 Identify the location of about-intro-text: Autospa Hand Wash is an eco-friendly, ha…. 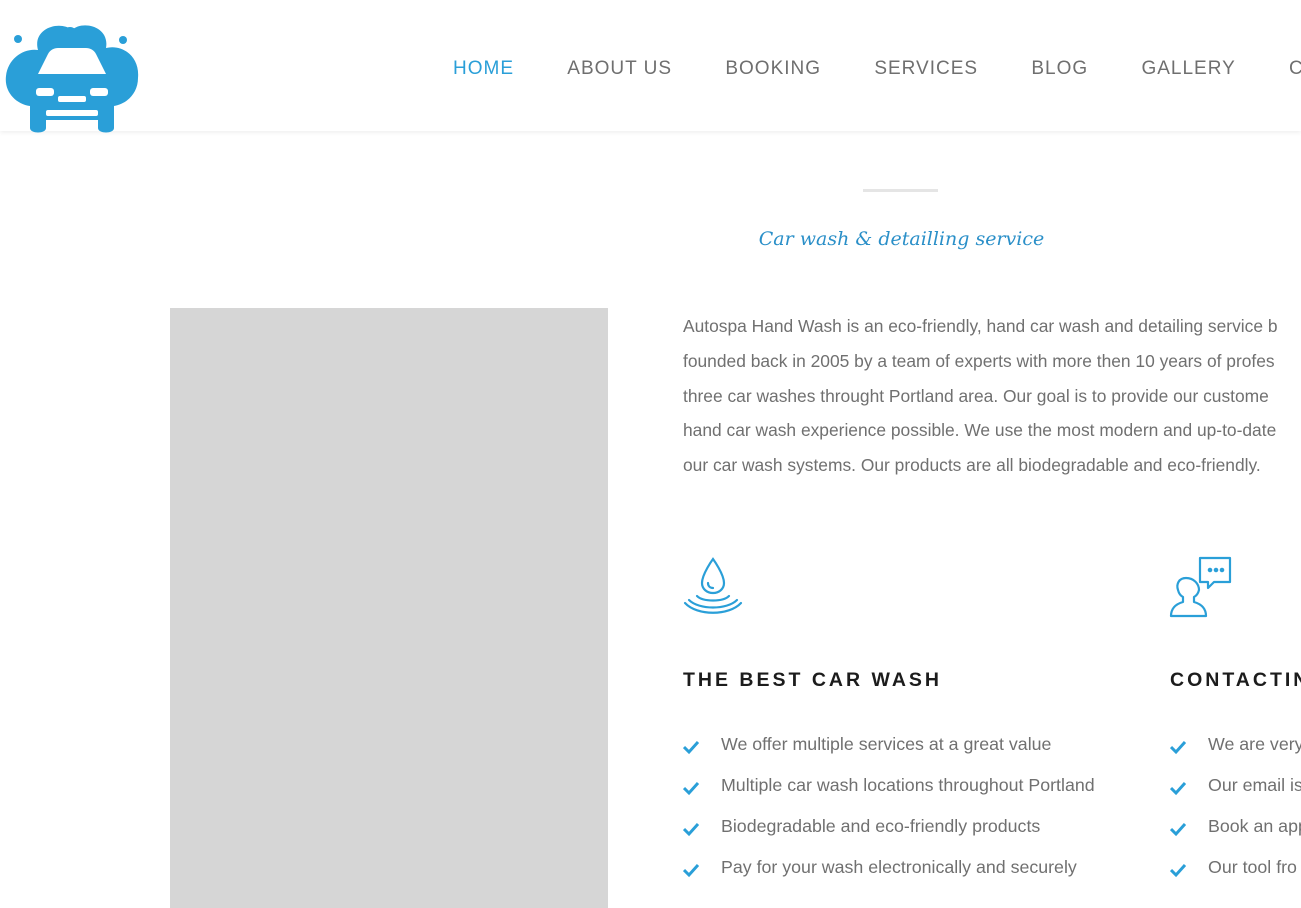
(992, 396).